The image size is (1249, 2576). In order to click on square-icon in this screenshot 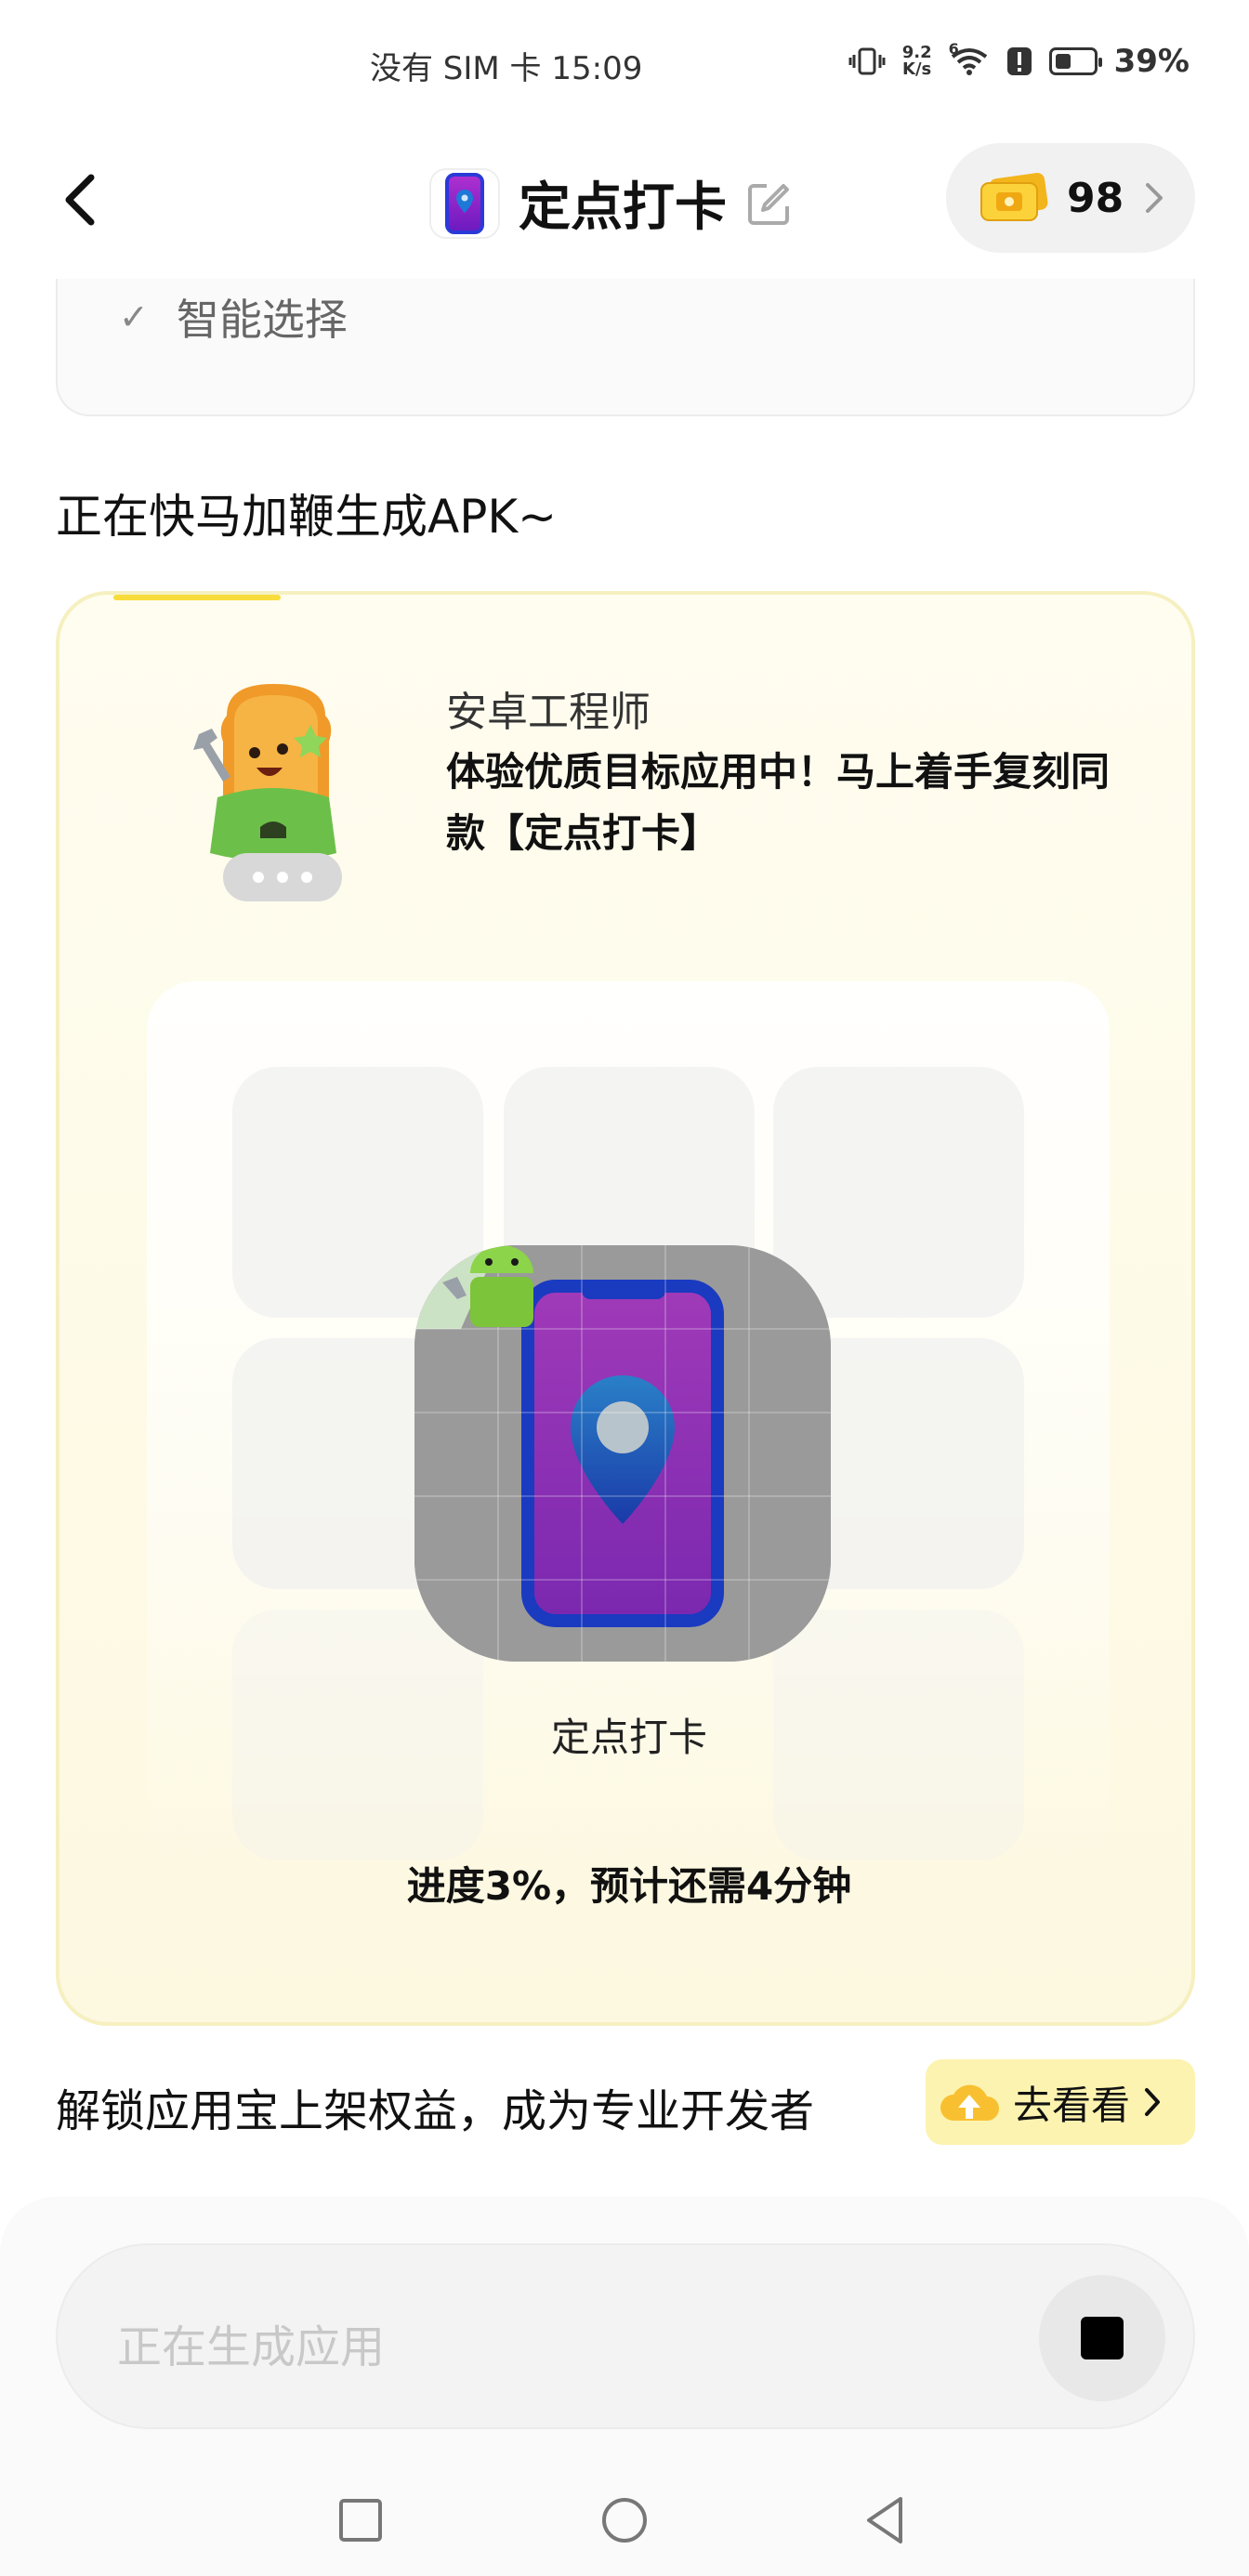, I will do `click(360, 2520)`.